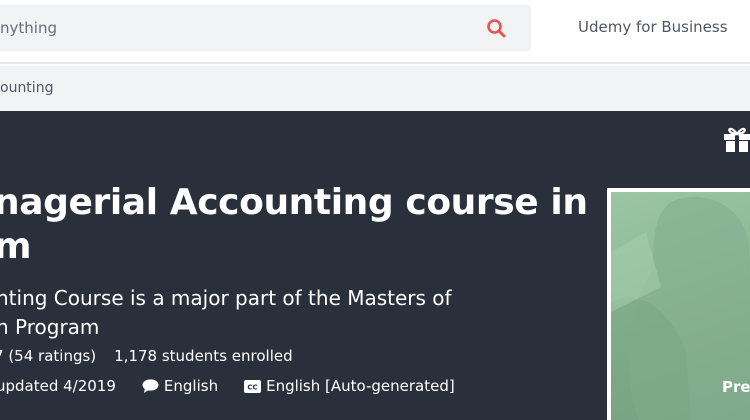  Describe the element at coordinates (2, 356) in the screenshot. I see `rating-value: 7` at that location.